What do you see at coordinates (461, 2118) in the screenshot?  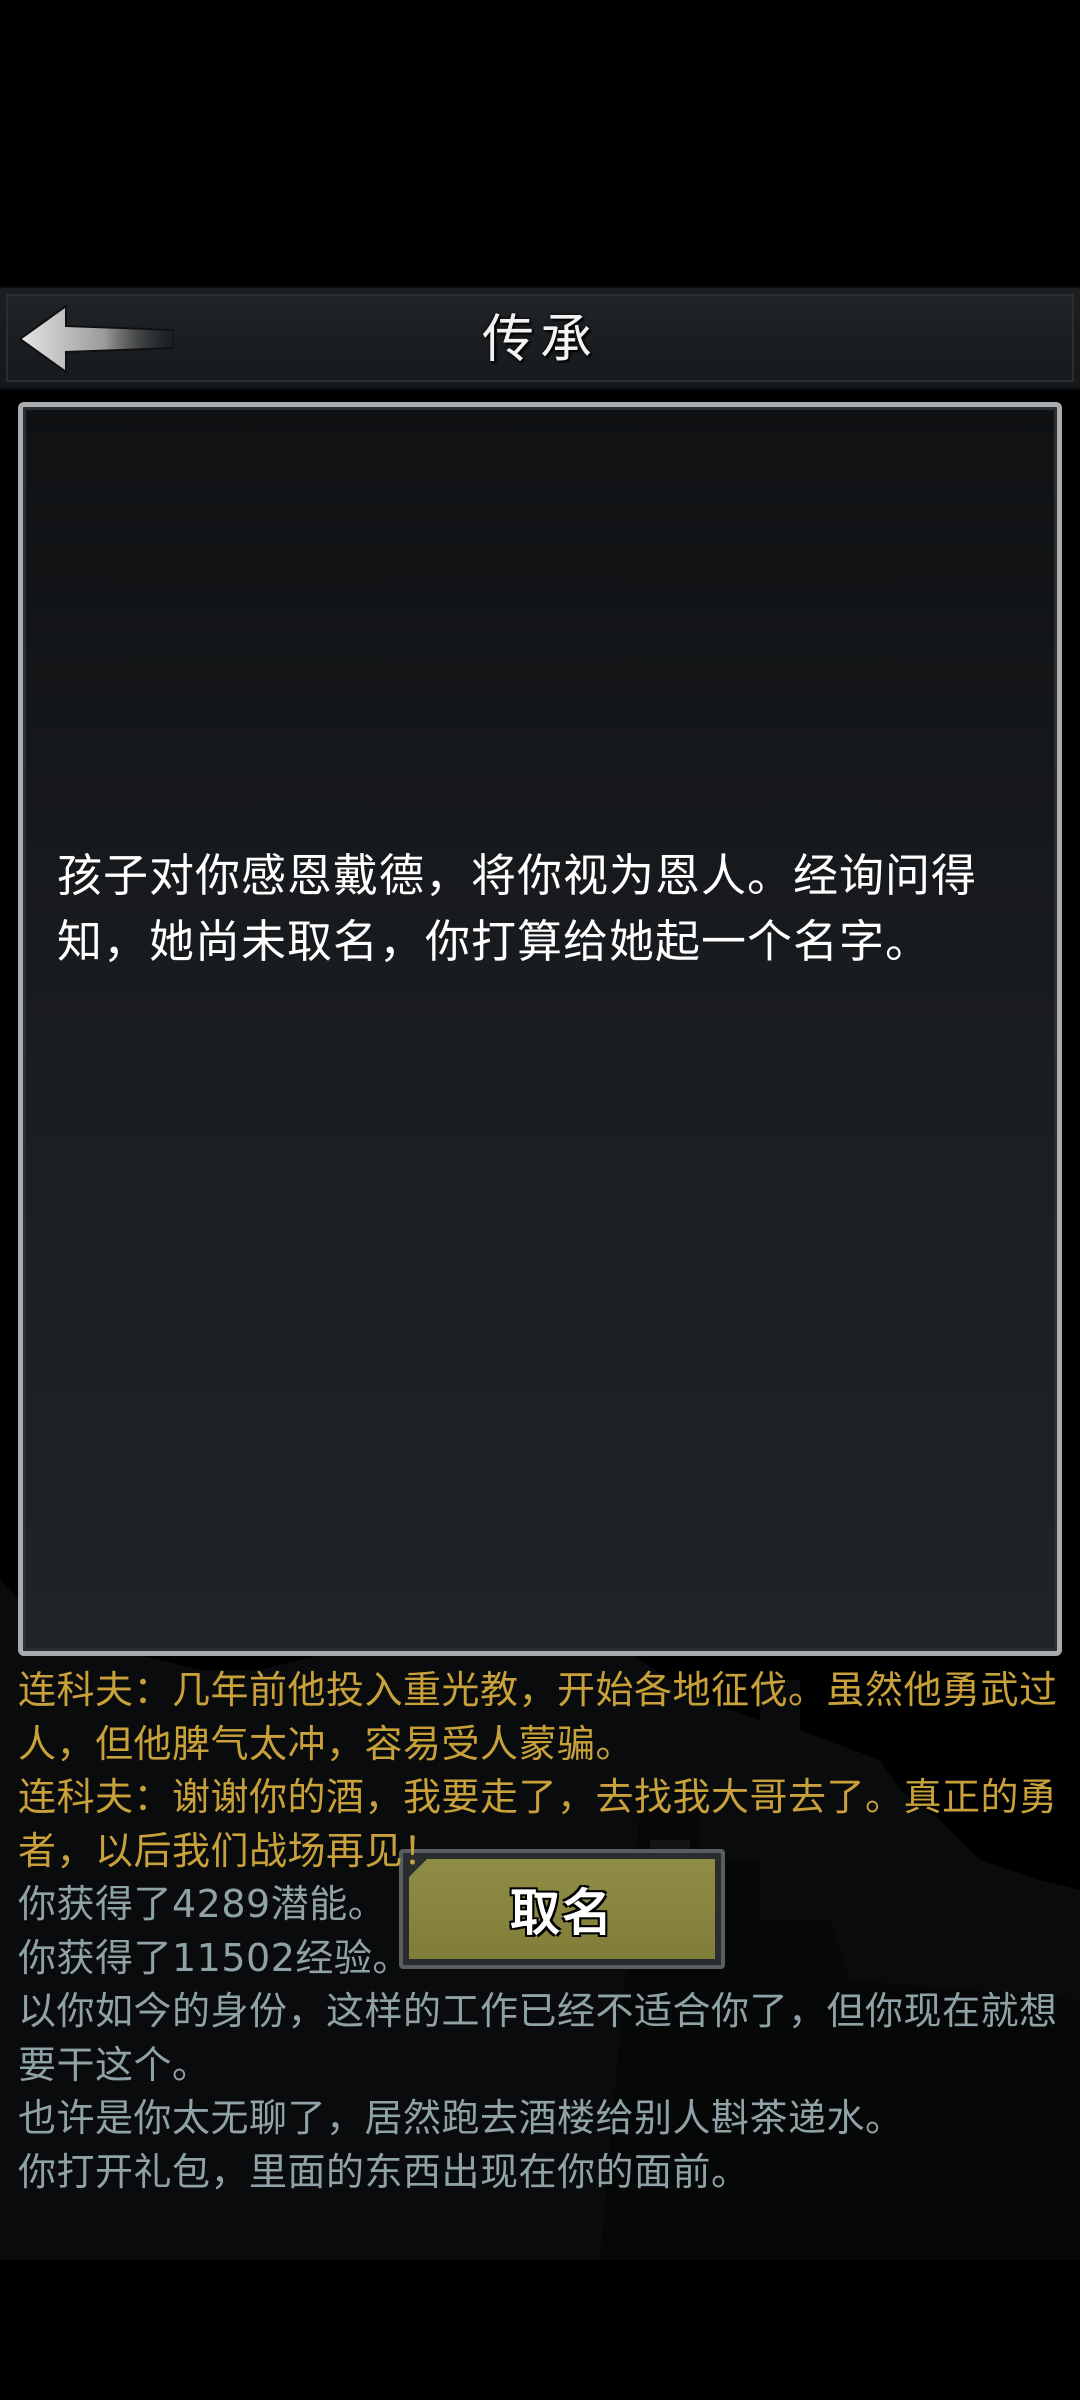 I see `log-line: 也许是你太无聊了，居然跑去酒楼给别人斟茶递水。` at bounding box center [461, 2118].